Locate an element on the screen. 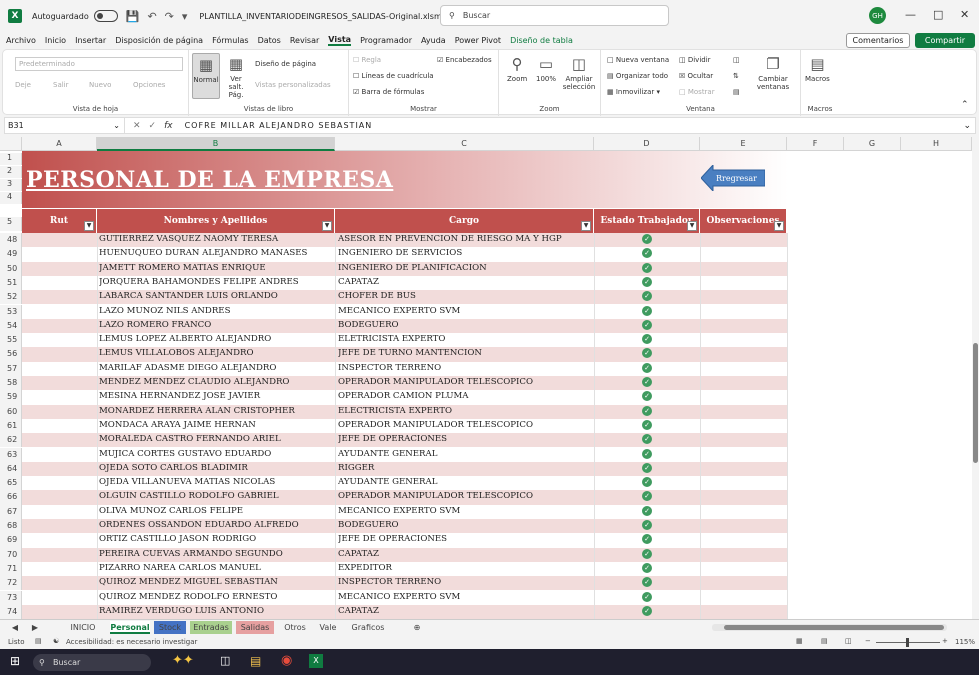  zoom-button: ⚲ Zoom is located at coordinates (517, 69).